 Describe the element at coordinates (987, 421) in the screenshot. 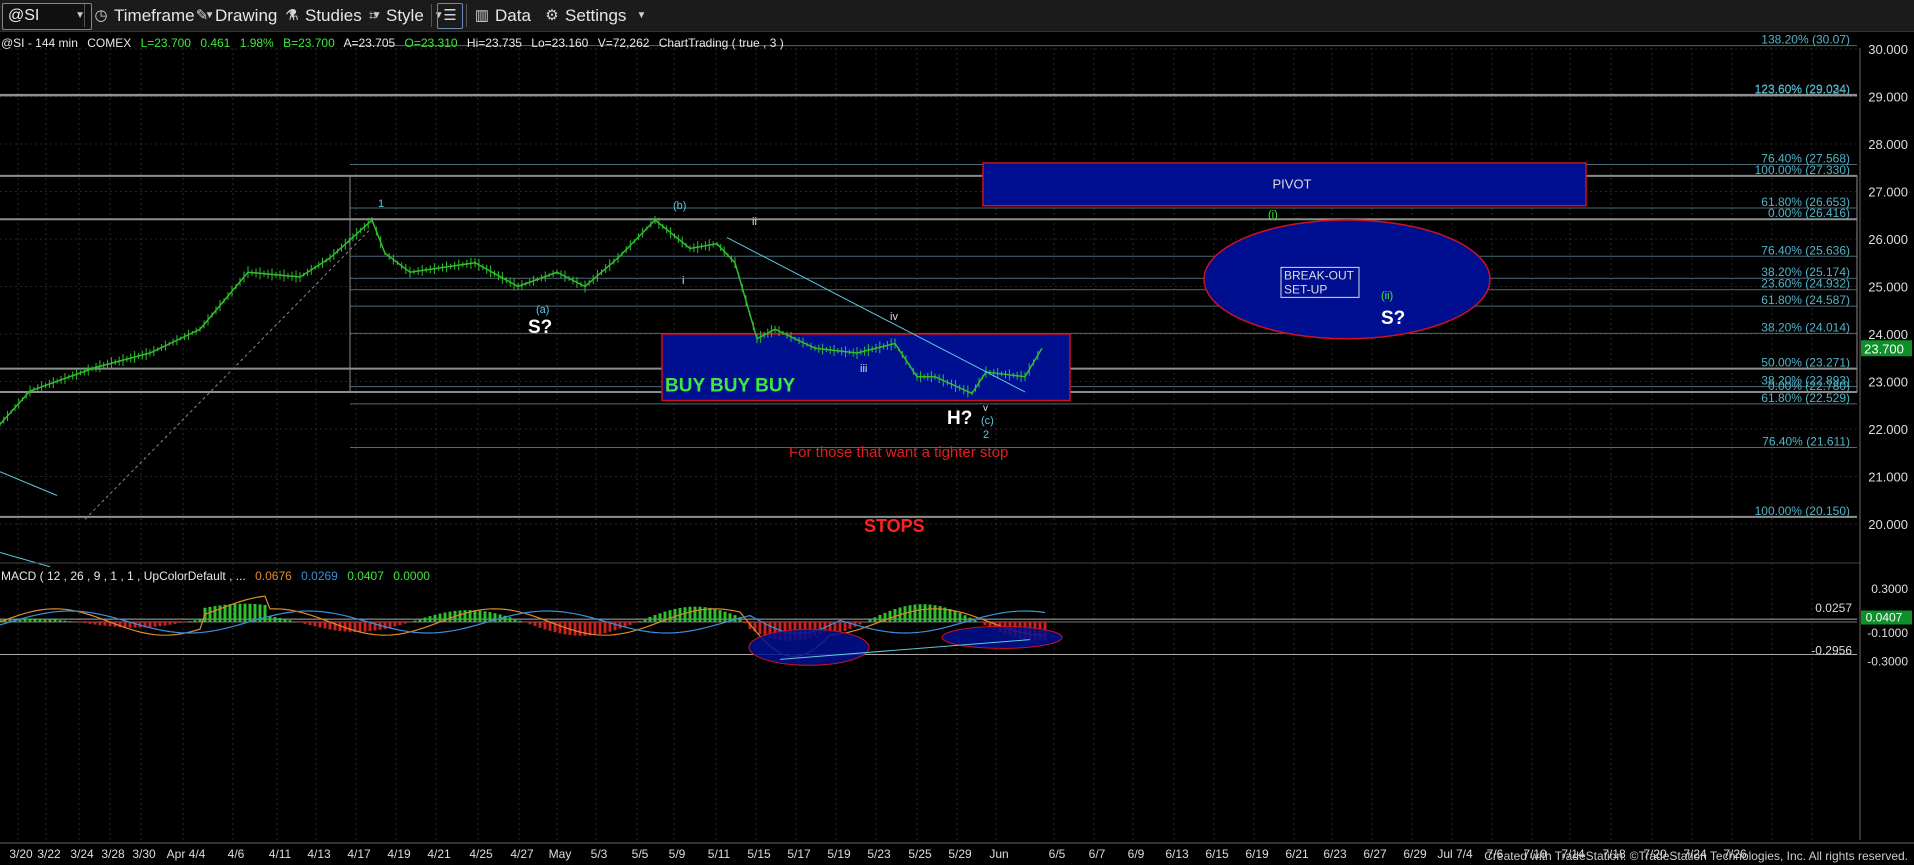

I see `wave-label-c: (c)` at that location.